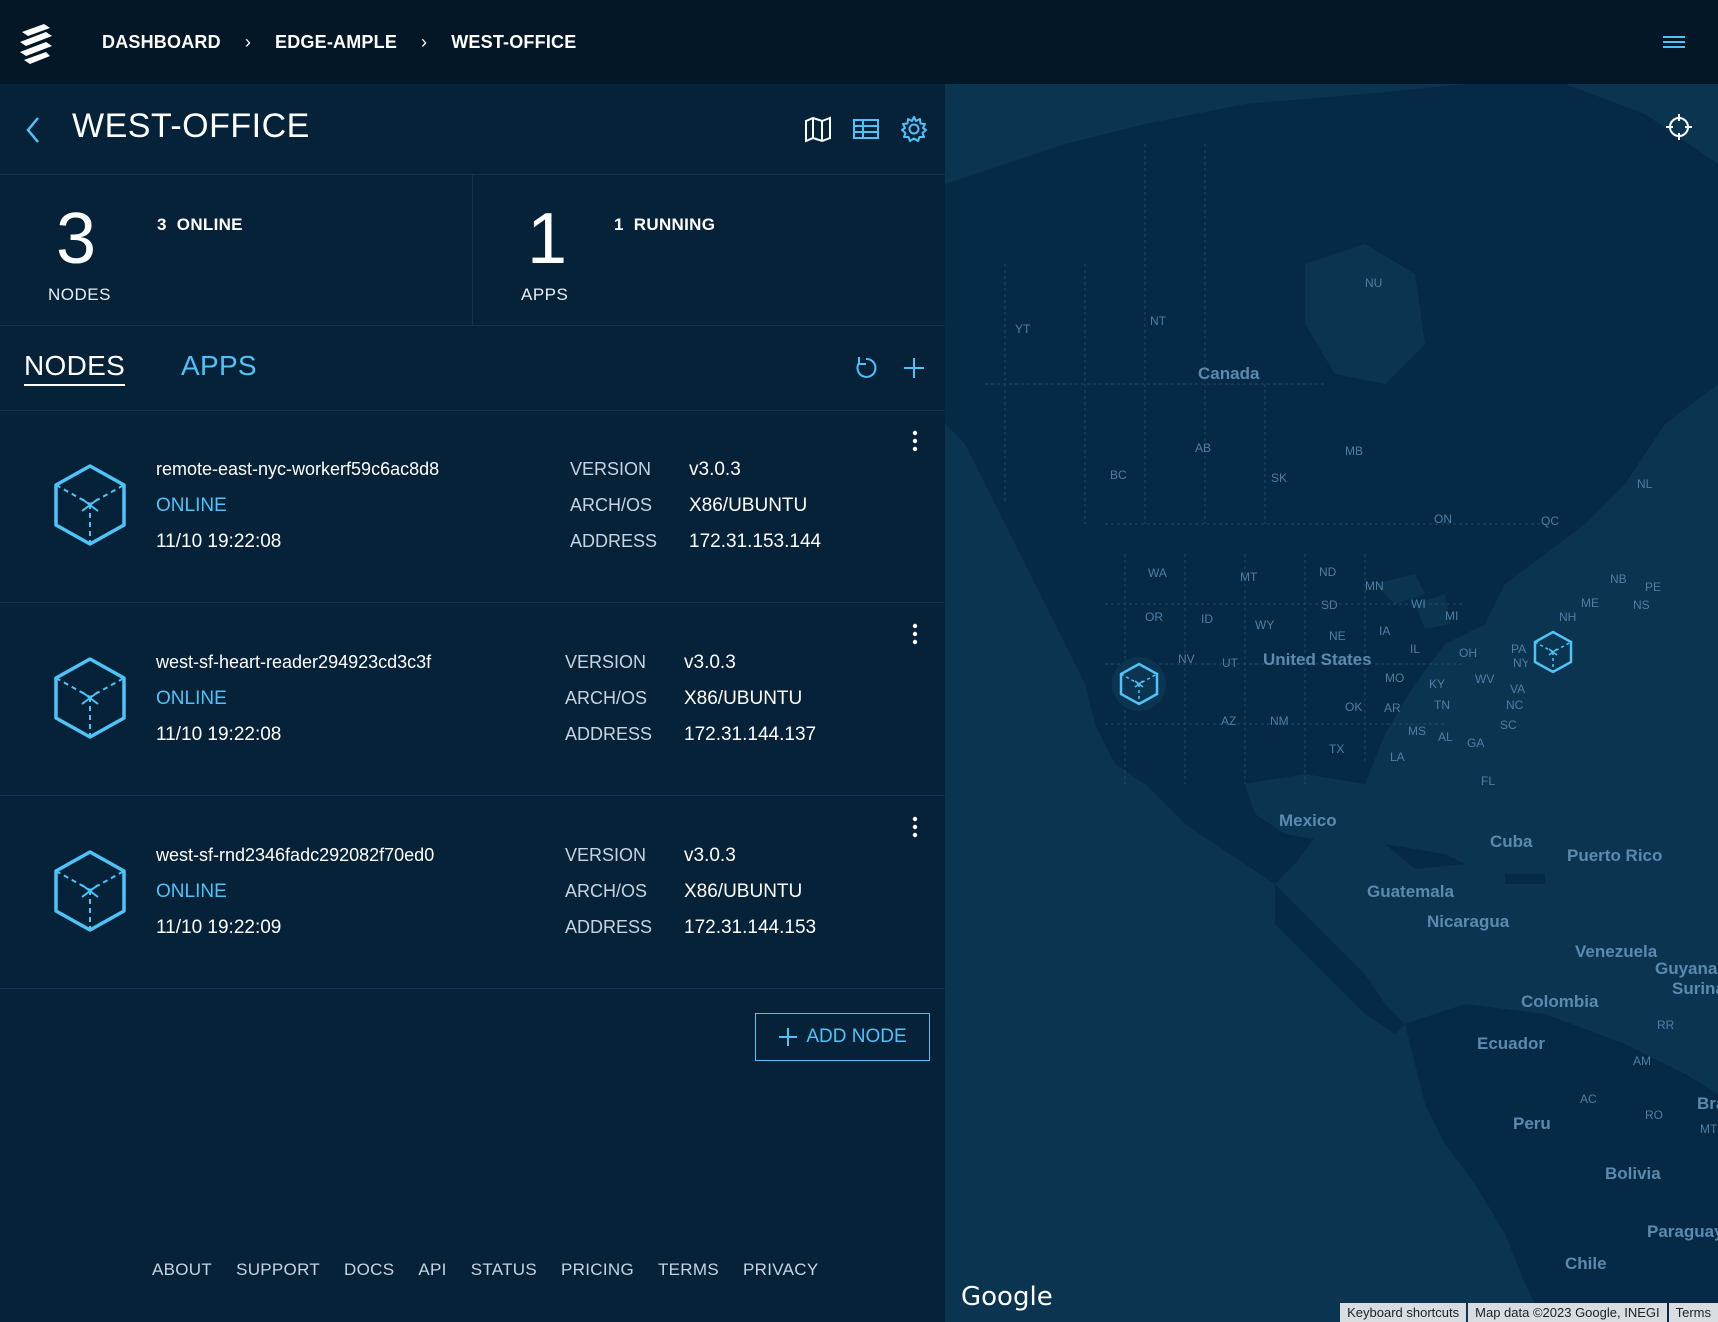 The image size is (1718, 1322). I want to click on apps-running-text: 1 RUNNING, so click(665, 224).